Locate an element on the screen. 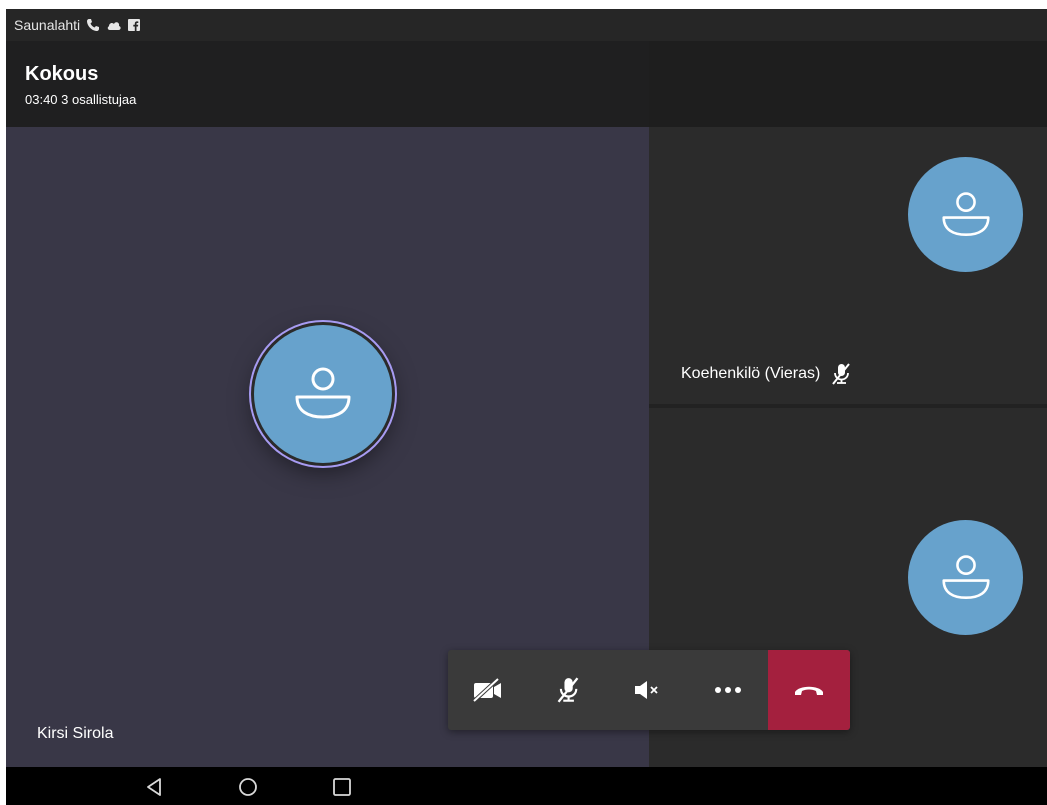 Image resolution: width=1047 pixels, height=805 pixels. mic-toggle-button is located at coordinates (568, 690).